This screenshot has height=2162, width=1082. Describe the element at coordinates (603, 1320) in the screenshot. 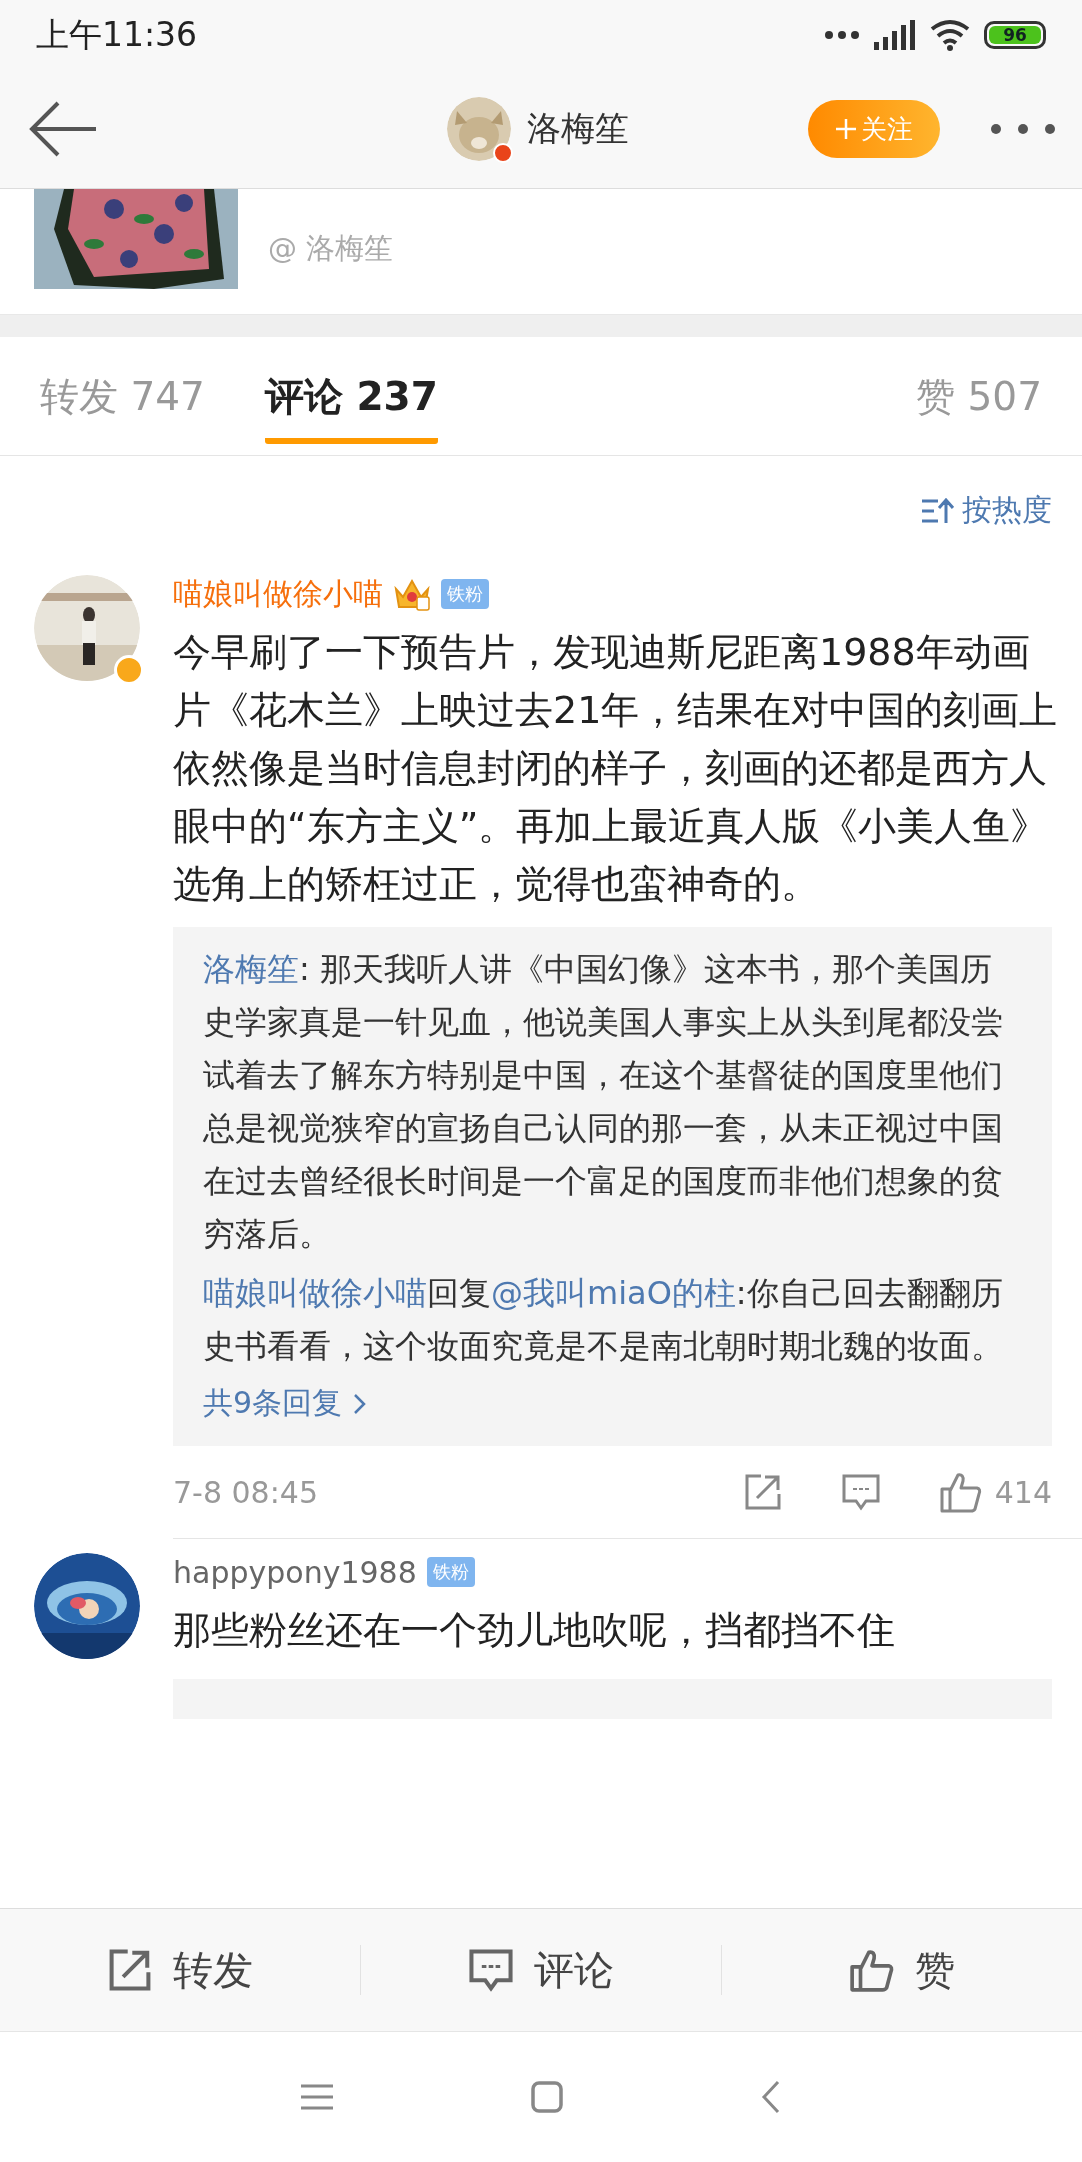

I see `reply-text: 喵娘叫做徐小喵回复@我叫miaO的柱:你自己回去翻翻历史书看看，这个妆面究竟是不是南北朝时期北魏的妆面。` at that location.